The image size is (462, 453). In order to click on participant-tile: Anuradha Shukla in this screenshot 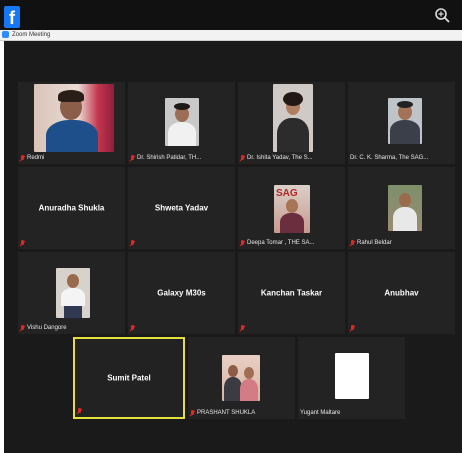, I will do `click(71, 208)`.